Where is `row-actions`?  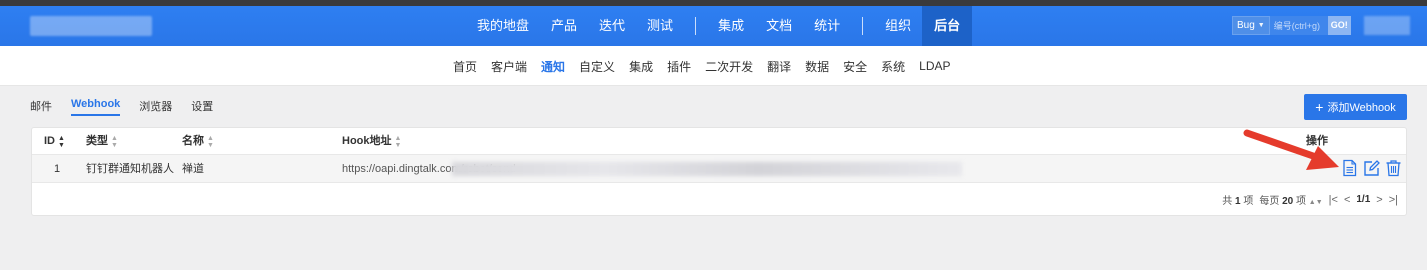
row-actions is located at coordinates (1371, 168).